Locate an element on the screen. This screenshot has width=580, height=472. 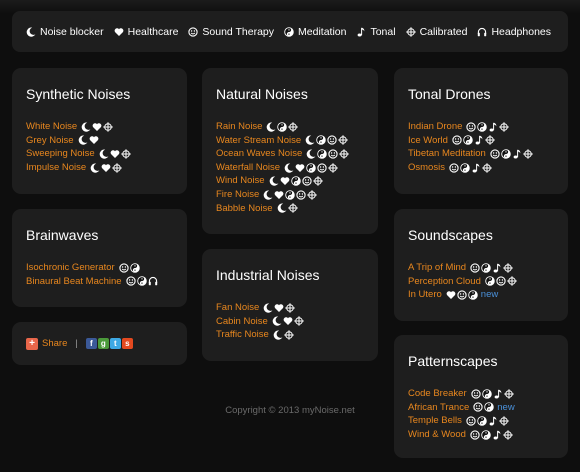
noise-list-item: White Noise is located at coordinates (106, 127).